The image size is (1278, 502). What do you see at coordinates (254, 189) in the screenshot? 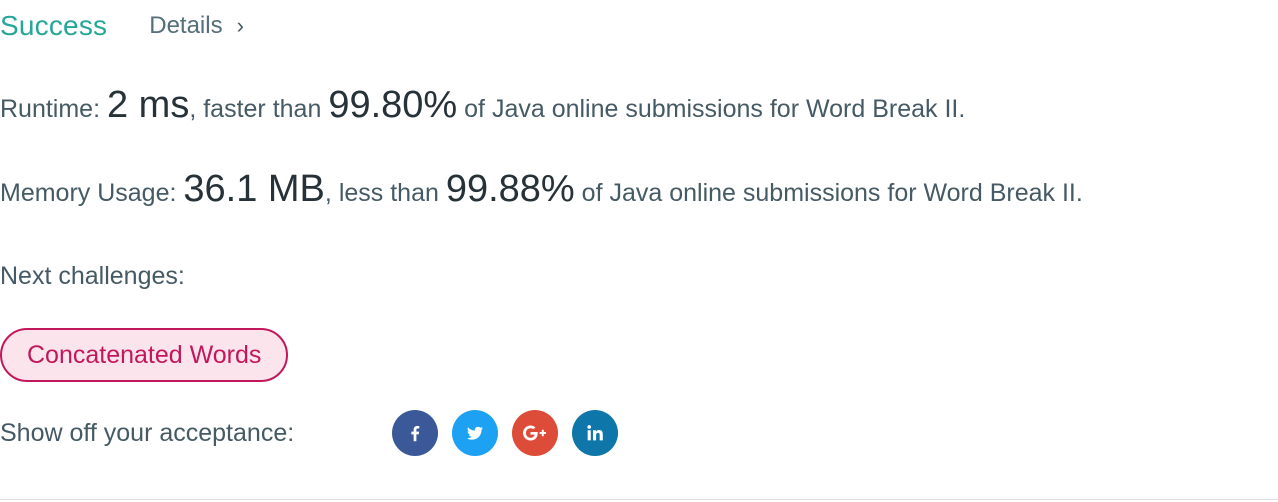
I see `memory-value: 36.1 MB` at bounding box center [254, 189].